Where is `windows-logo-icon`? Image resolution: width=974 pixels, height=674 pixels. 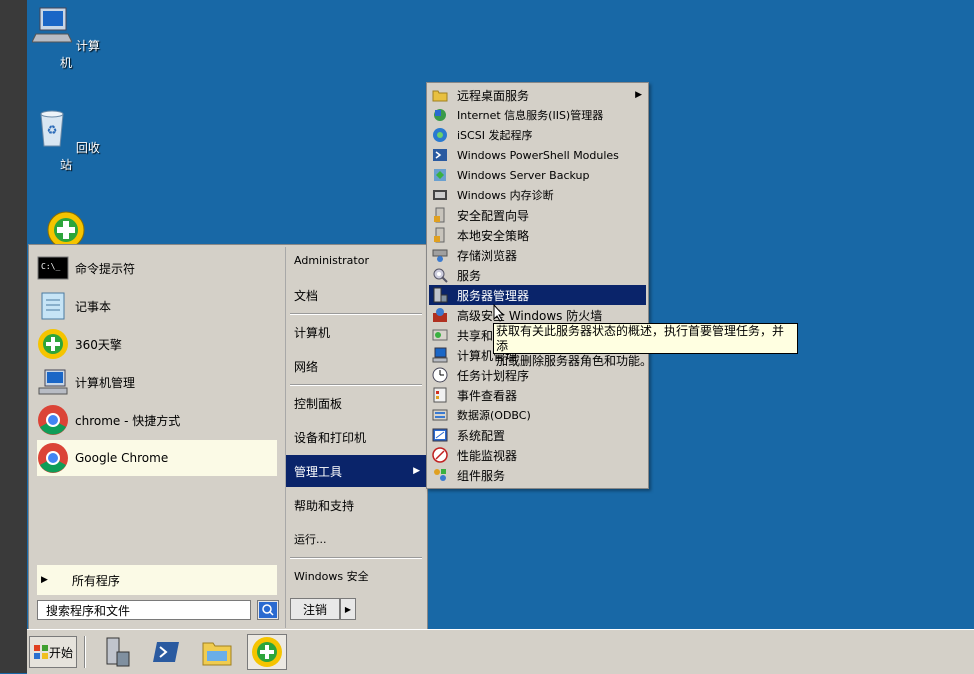 windows-logo-icon is located at coordinates (40, 652).